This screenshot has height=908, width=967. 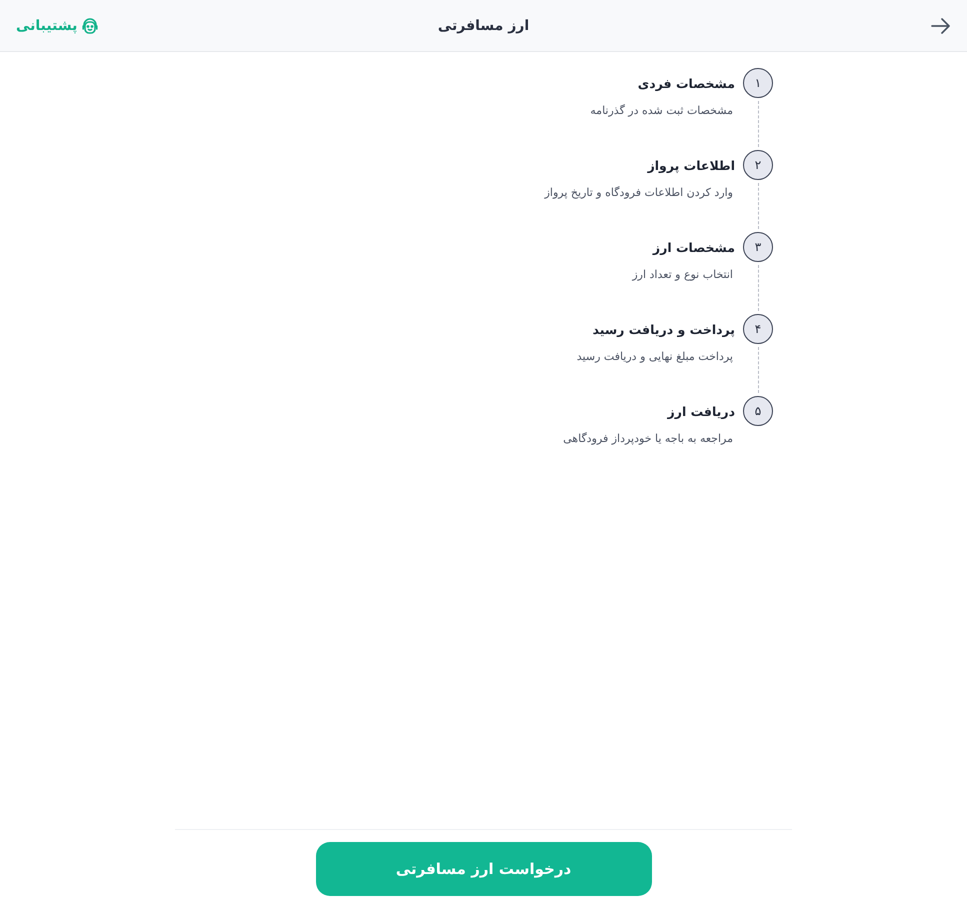 I want to click on step-number: ۱, so click(x=758, y=83).